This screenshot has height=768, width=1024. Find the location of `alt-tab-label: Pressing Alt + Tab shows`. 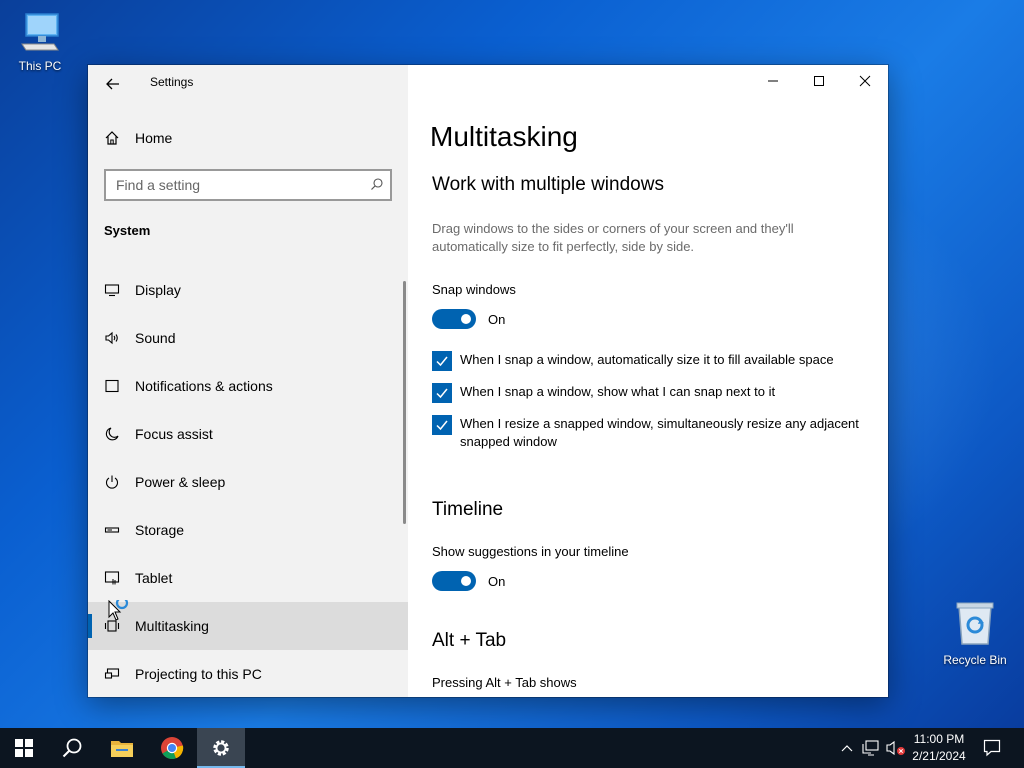

alt-tab-label: Pressing Alt + Tab shows is located at coordinates (504, 682).